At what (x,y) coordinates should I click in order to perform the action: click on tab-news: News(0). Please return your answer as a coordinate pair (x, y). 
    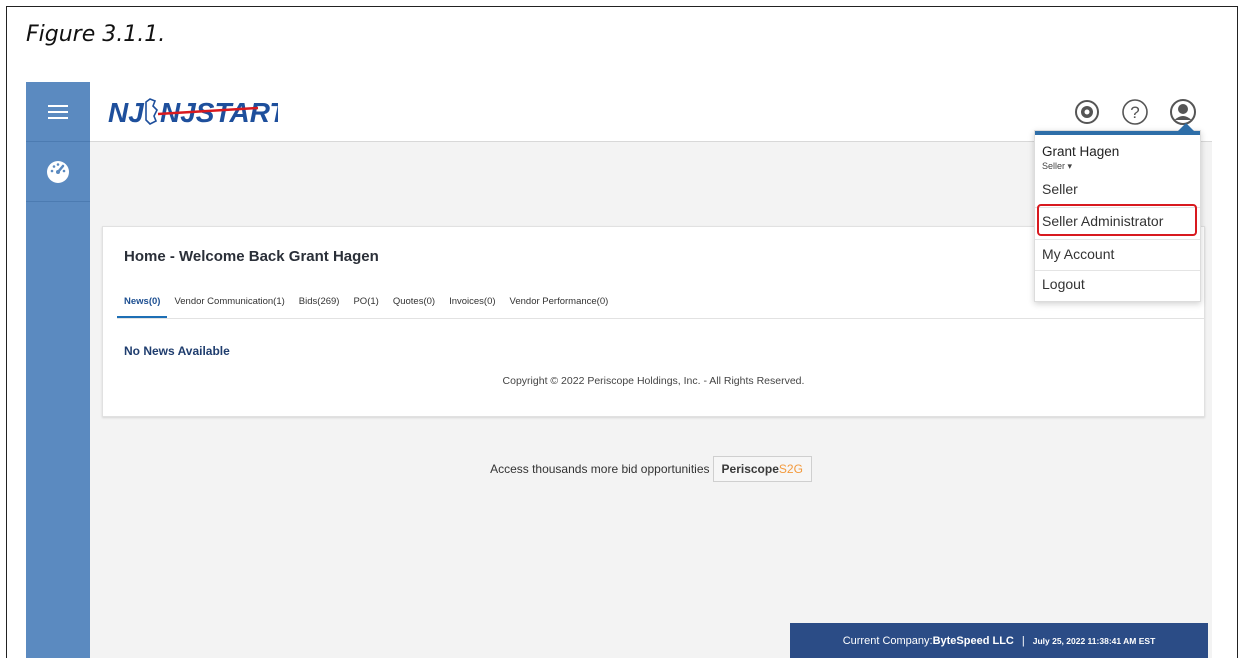
    Looking at the image, I should click on (142, 304).